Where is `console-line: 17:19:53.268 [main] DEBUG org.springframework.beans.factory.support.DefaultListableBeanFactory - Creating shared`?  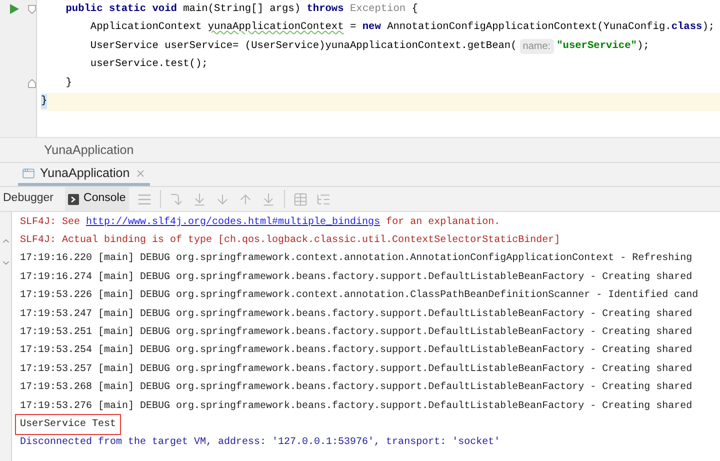 console-line: 17:19:53.268 [main] DEBUG org.springframework.beans.factory.support.DefaultListableBeanFactory - Creating shared is located at coordinates (356, 388).